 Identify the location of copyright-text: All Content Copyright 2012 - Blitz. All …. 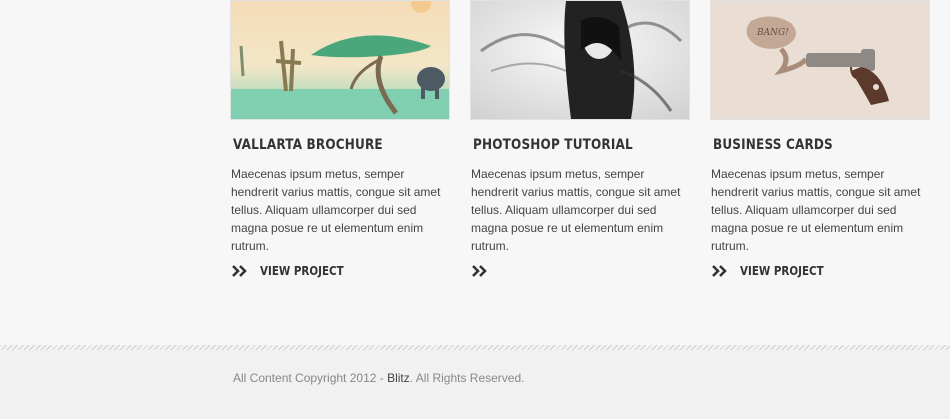
(378, 378).